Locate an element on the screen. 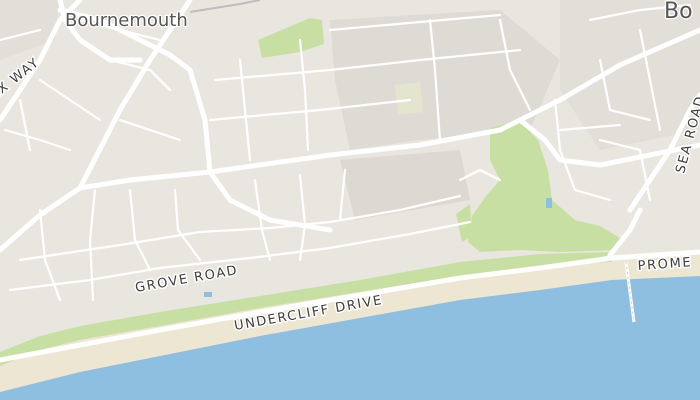 The height and width of the screenshot is (400, 700). park-small is located at coordinates (409, 98).